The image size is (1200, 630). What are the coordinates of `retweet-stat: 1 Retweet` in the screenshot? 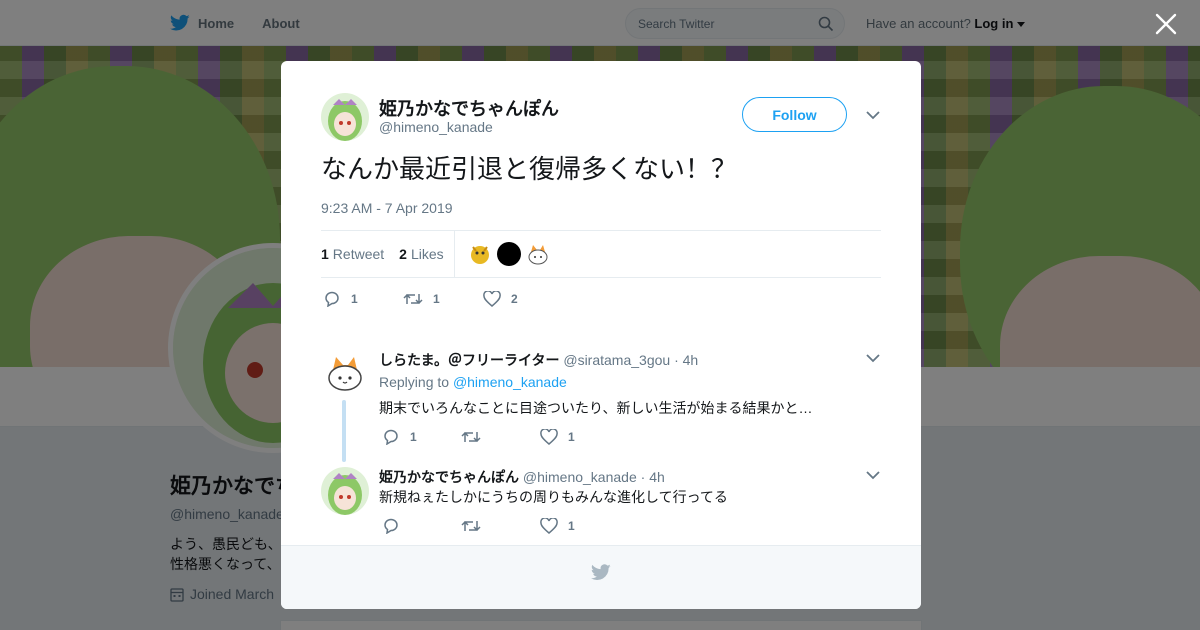 It's located at (352, 254).